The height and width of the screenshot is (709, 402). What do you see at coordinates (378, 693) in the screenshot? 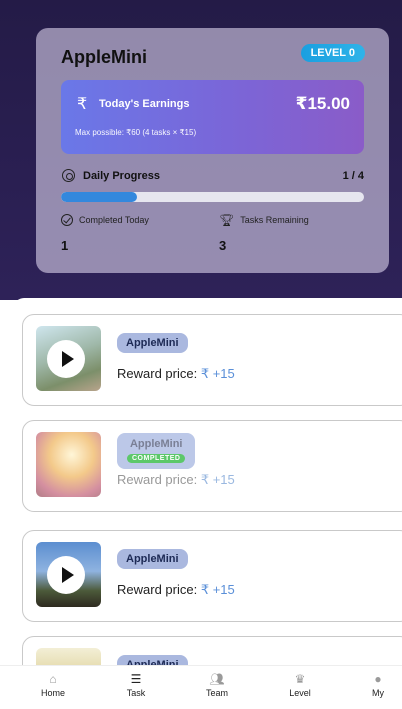
I see `nav-my-label: My` at bounding box center [378, 693].